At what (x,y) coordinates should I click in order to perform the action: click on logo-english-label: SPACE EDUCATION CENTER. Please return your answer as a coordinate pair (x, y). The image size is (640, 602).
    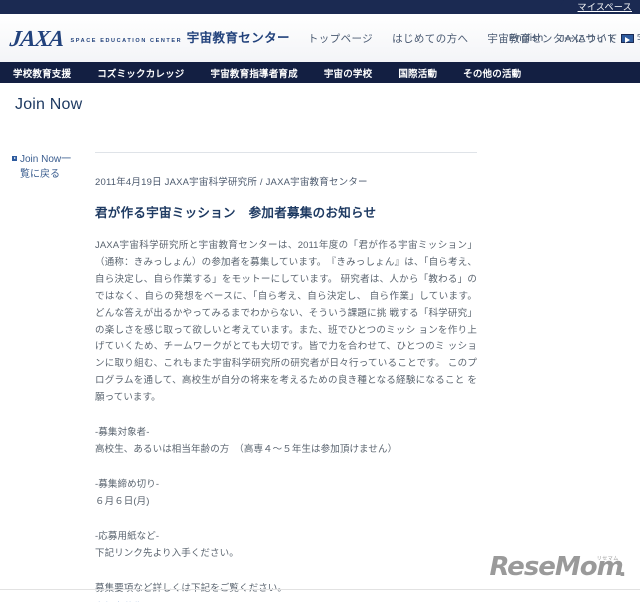
    Looking at the image, I should click on (126, 40).